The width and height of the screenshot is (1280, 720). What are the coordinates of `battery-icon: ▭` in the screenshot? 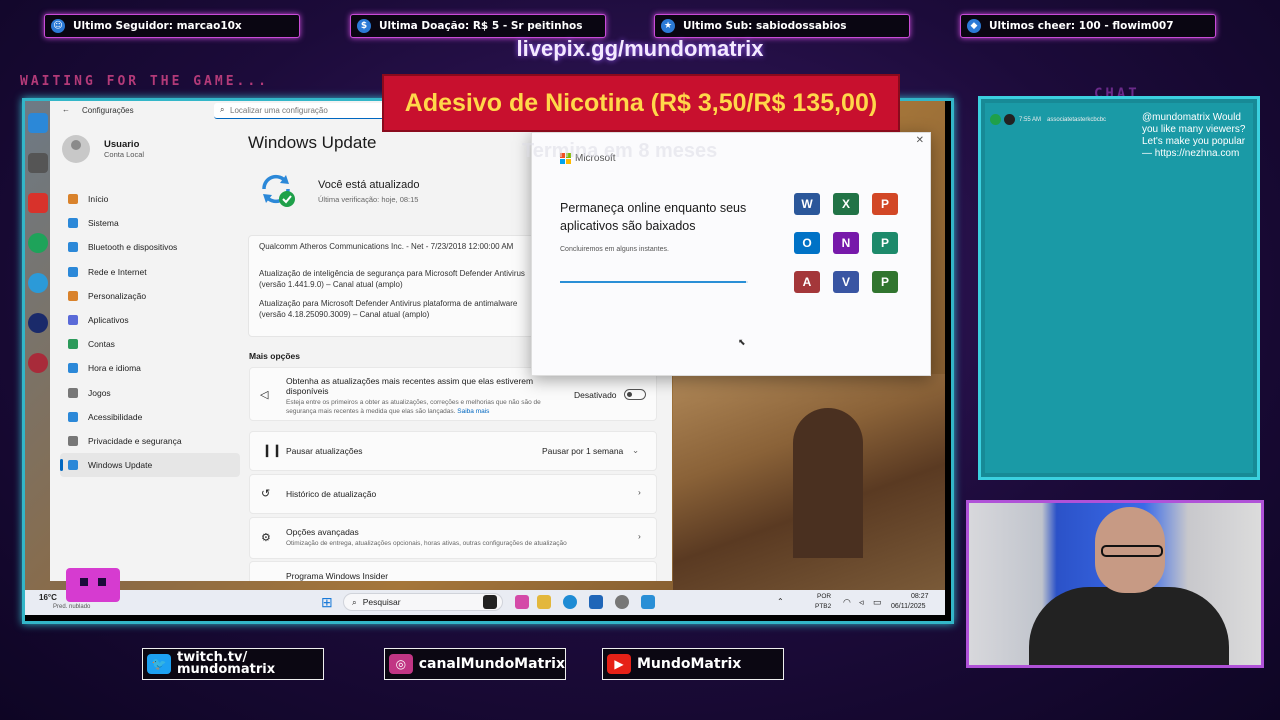 It's located at (877, 602).